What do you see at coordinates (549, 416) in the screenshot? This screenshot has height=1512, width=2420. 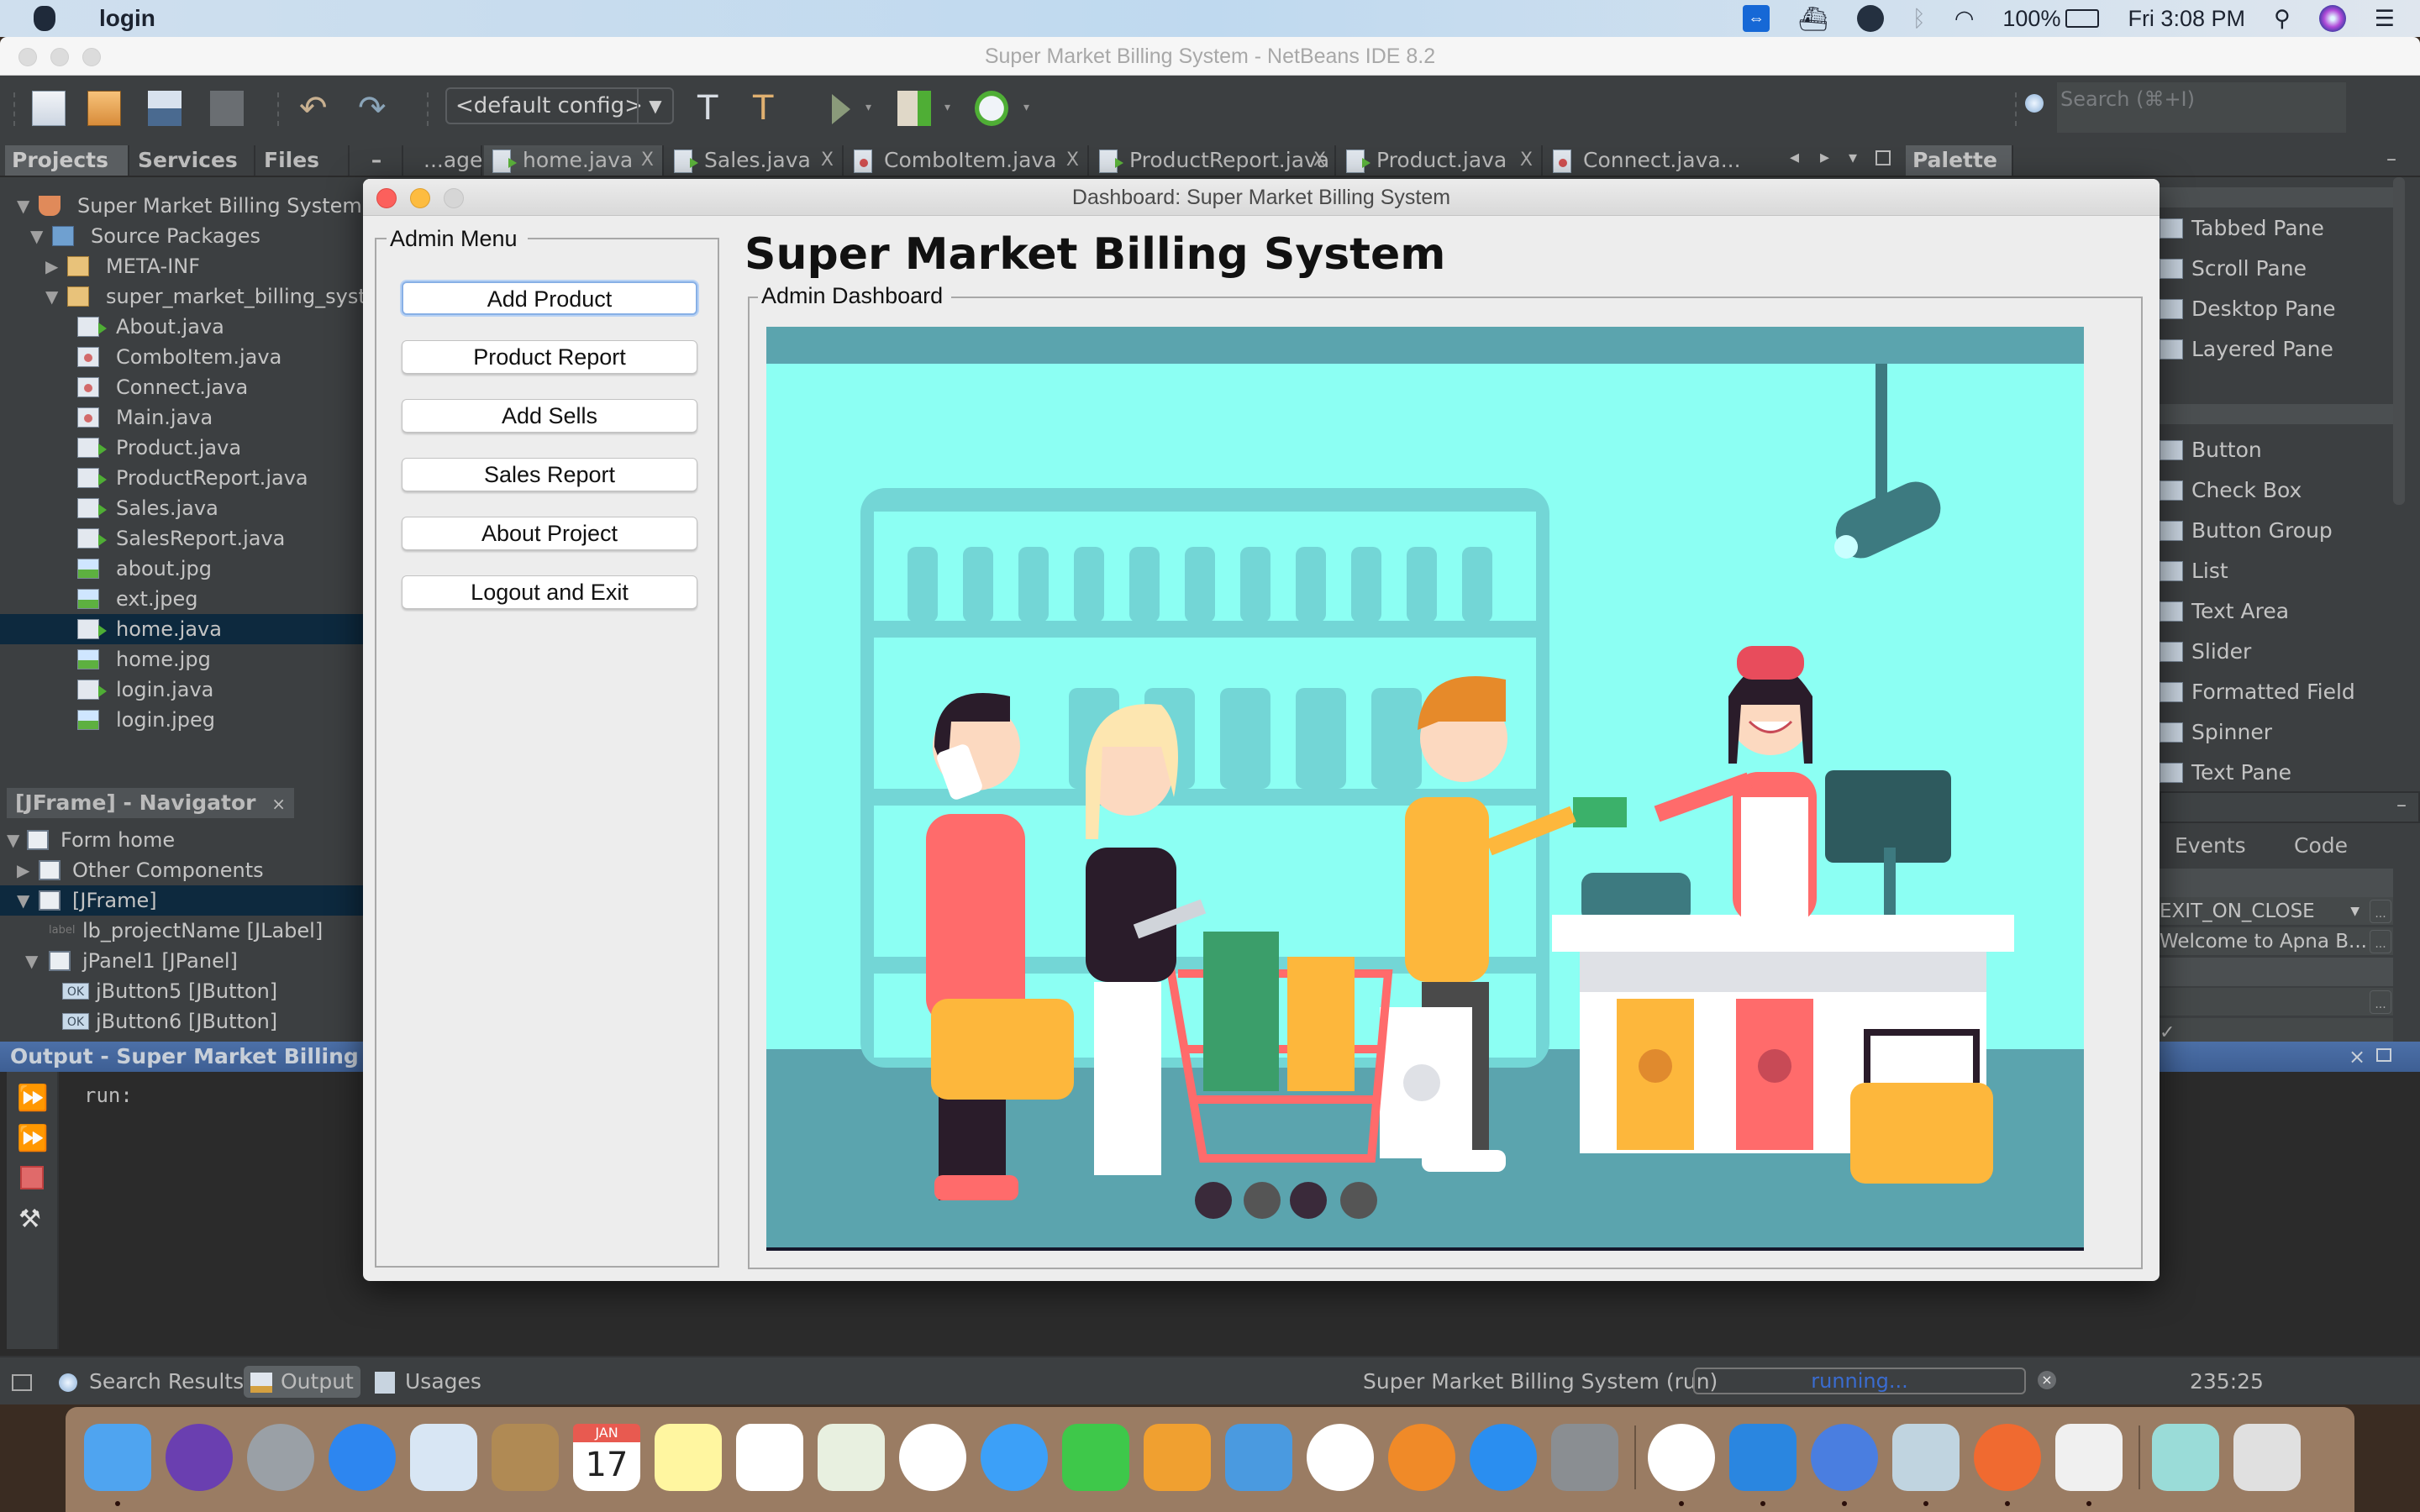 I see `add-sells-button: Add Sells` at bounding box center [549, 416].